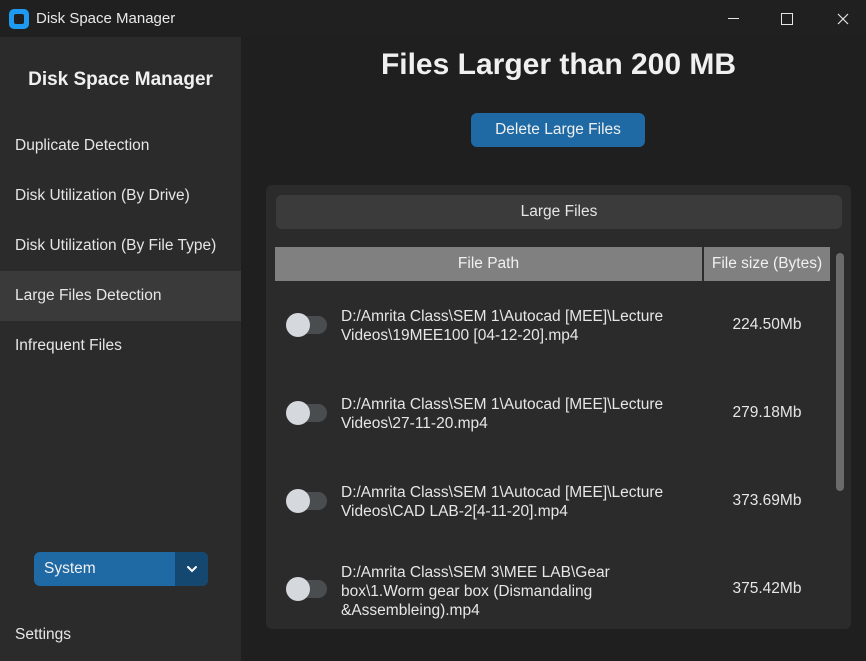 The image size is (866, 661). I want to click on sidebar-item-disk-utilization-file-type: Disk Utilization (By File Type), so click(120, 246).